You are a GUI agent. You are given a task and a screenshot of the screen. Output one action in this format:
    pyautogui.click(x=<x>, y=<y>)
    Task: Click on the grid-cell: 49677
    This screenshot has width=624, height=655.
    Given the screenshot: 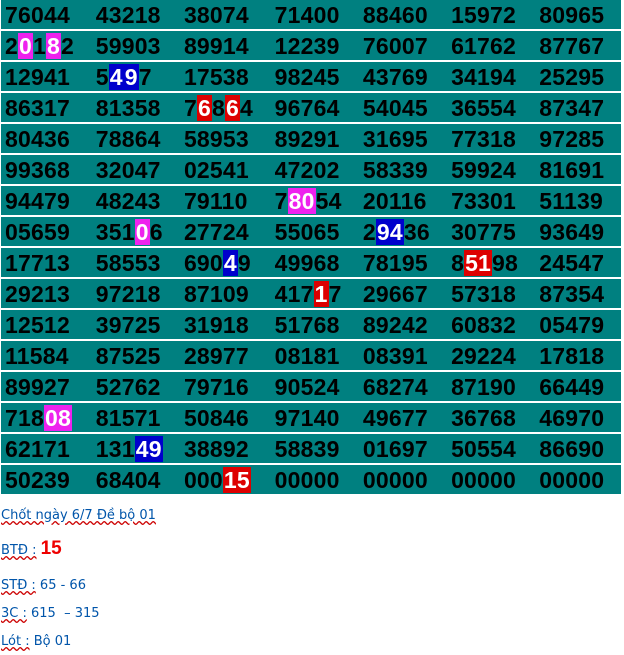 What is the action you would take?
    pyautogui.click(x=403, y=418)
    